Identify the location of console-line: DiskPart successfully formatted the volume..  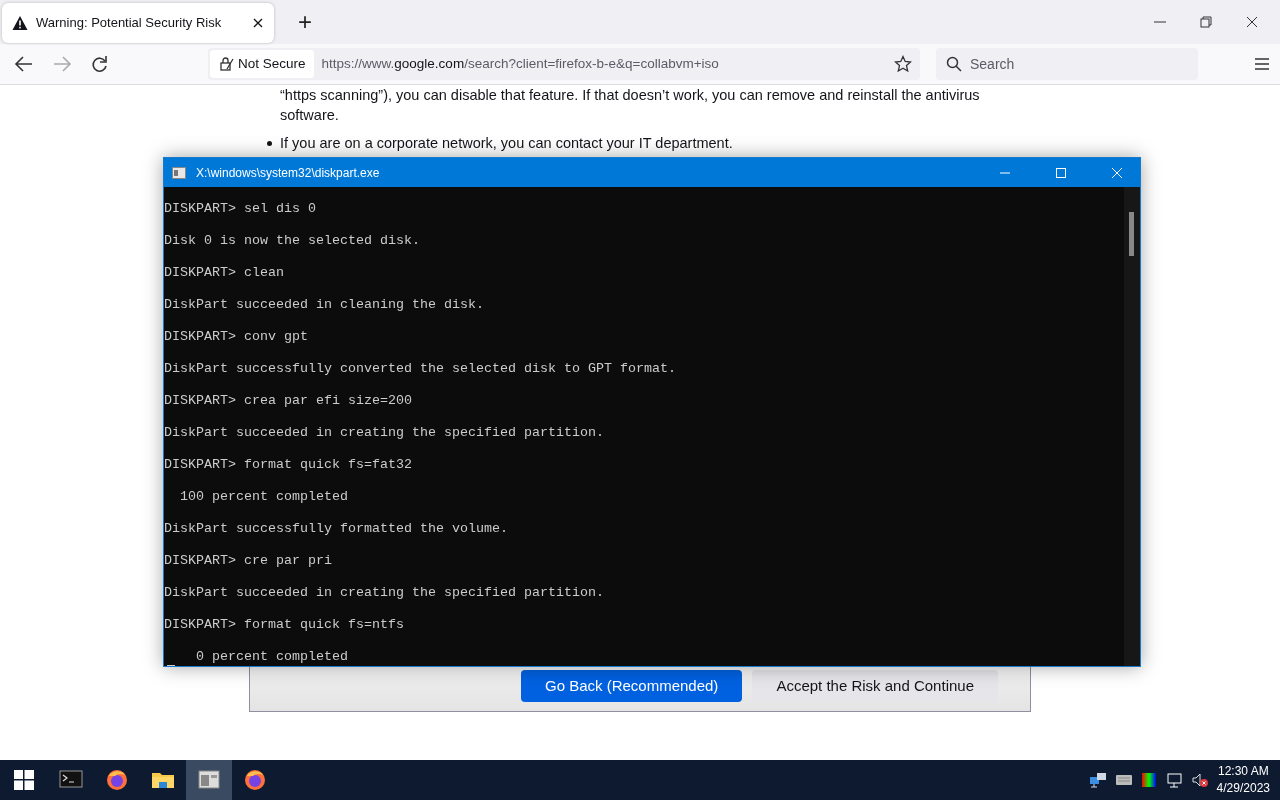
(336, 529).